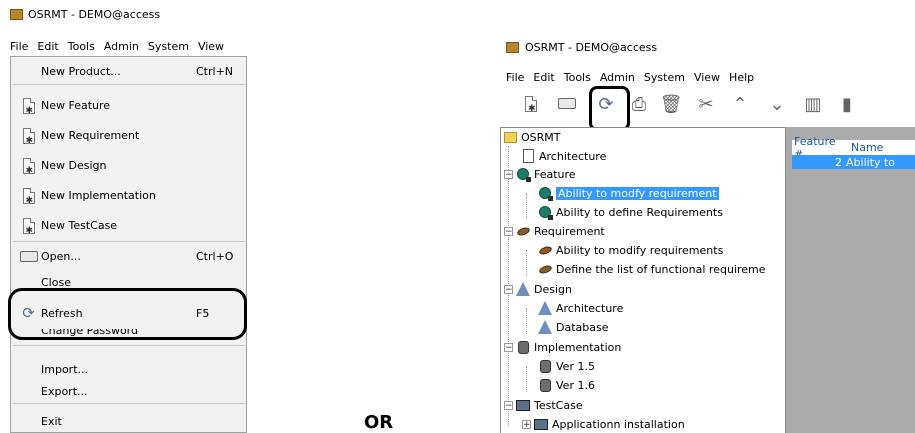 This screenshot has height=433, width=915. I want to click on tree-node-testcase: TestCase, so click(549, 405).